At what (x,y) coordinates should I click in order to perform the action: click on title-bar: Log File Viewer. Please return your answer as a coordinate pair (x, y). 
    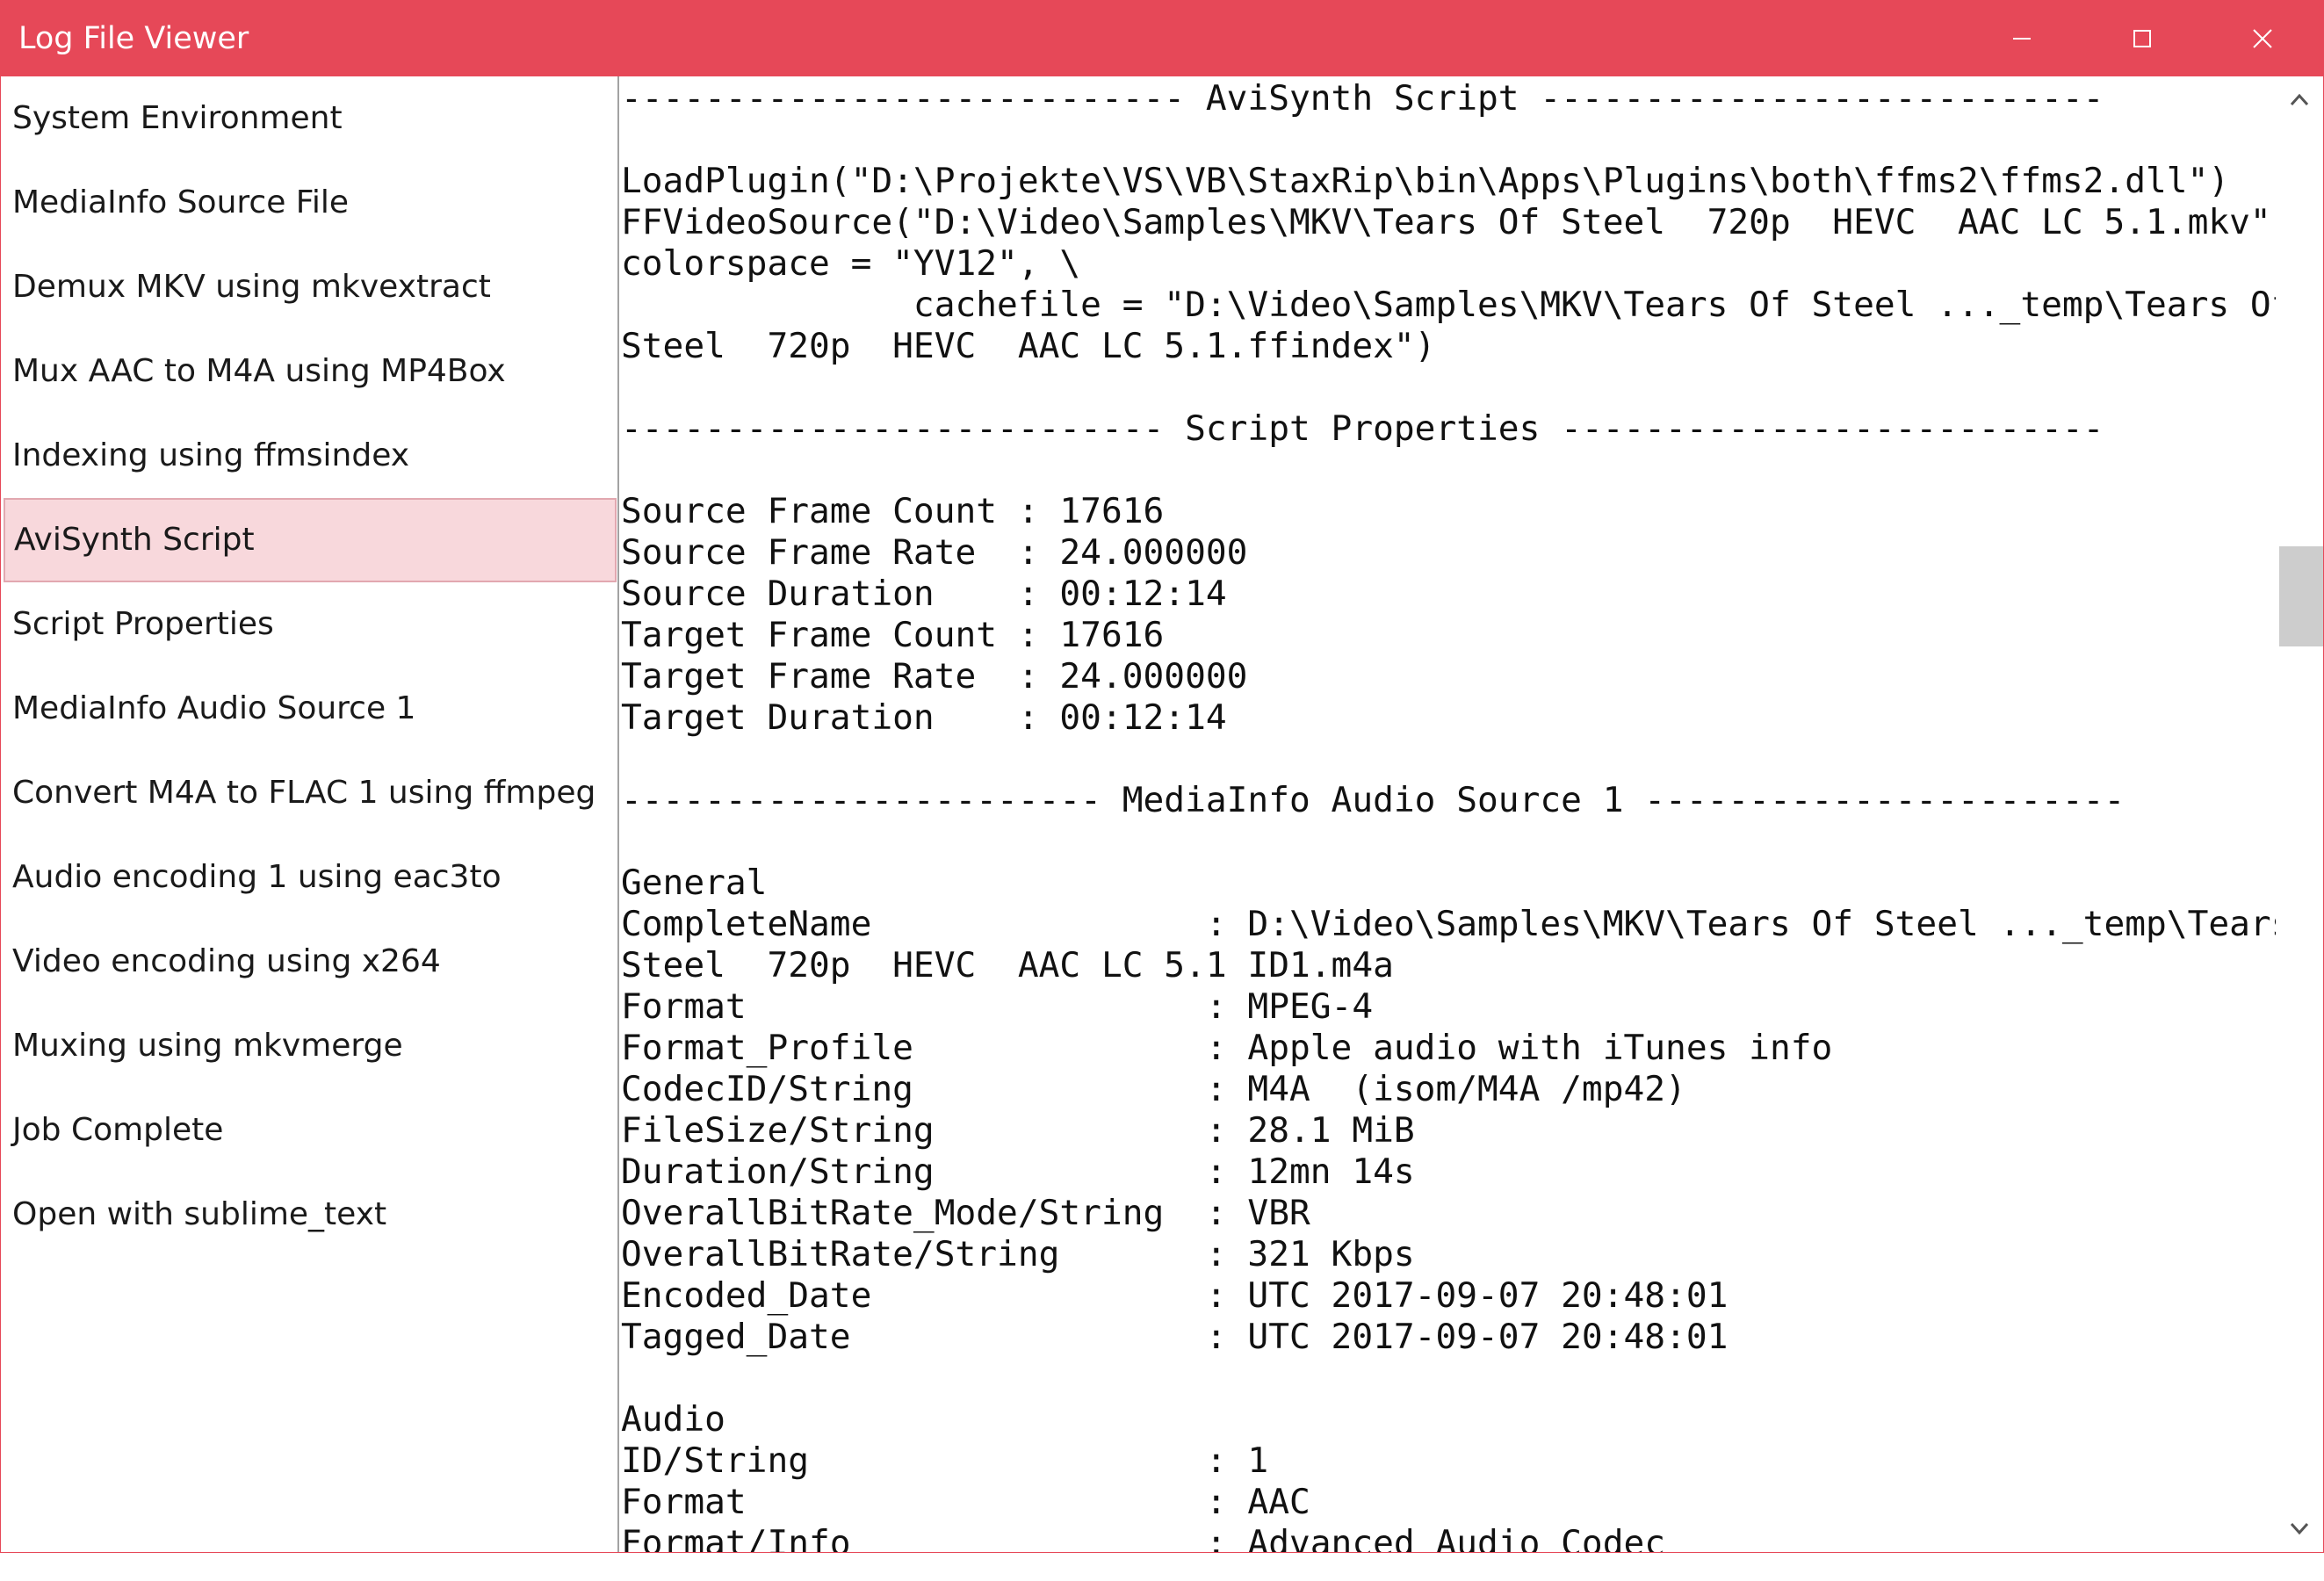
    Looking at the image, I should click on (1162, 38).